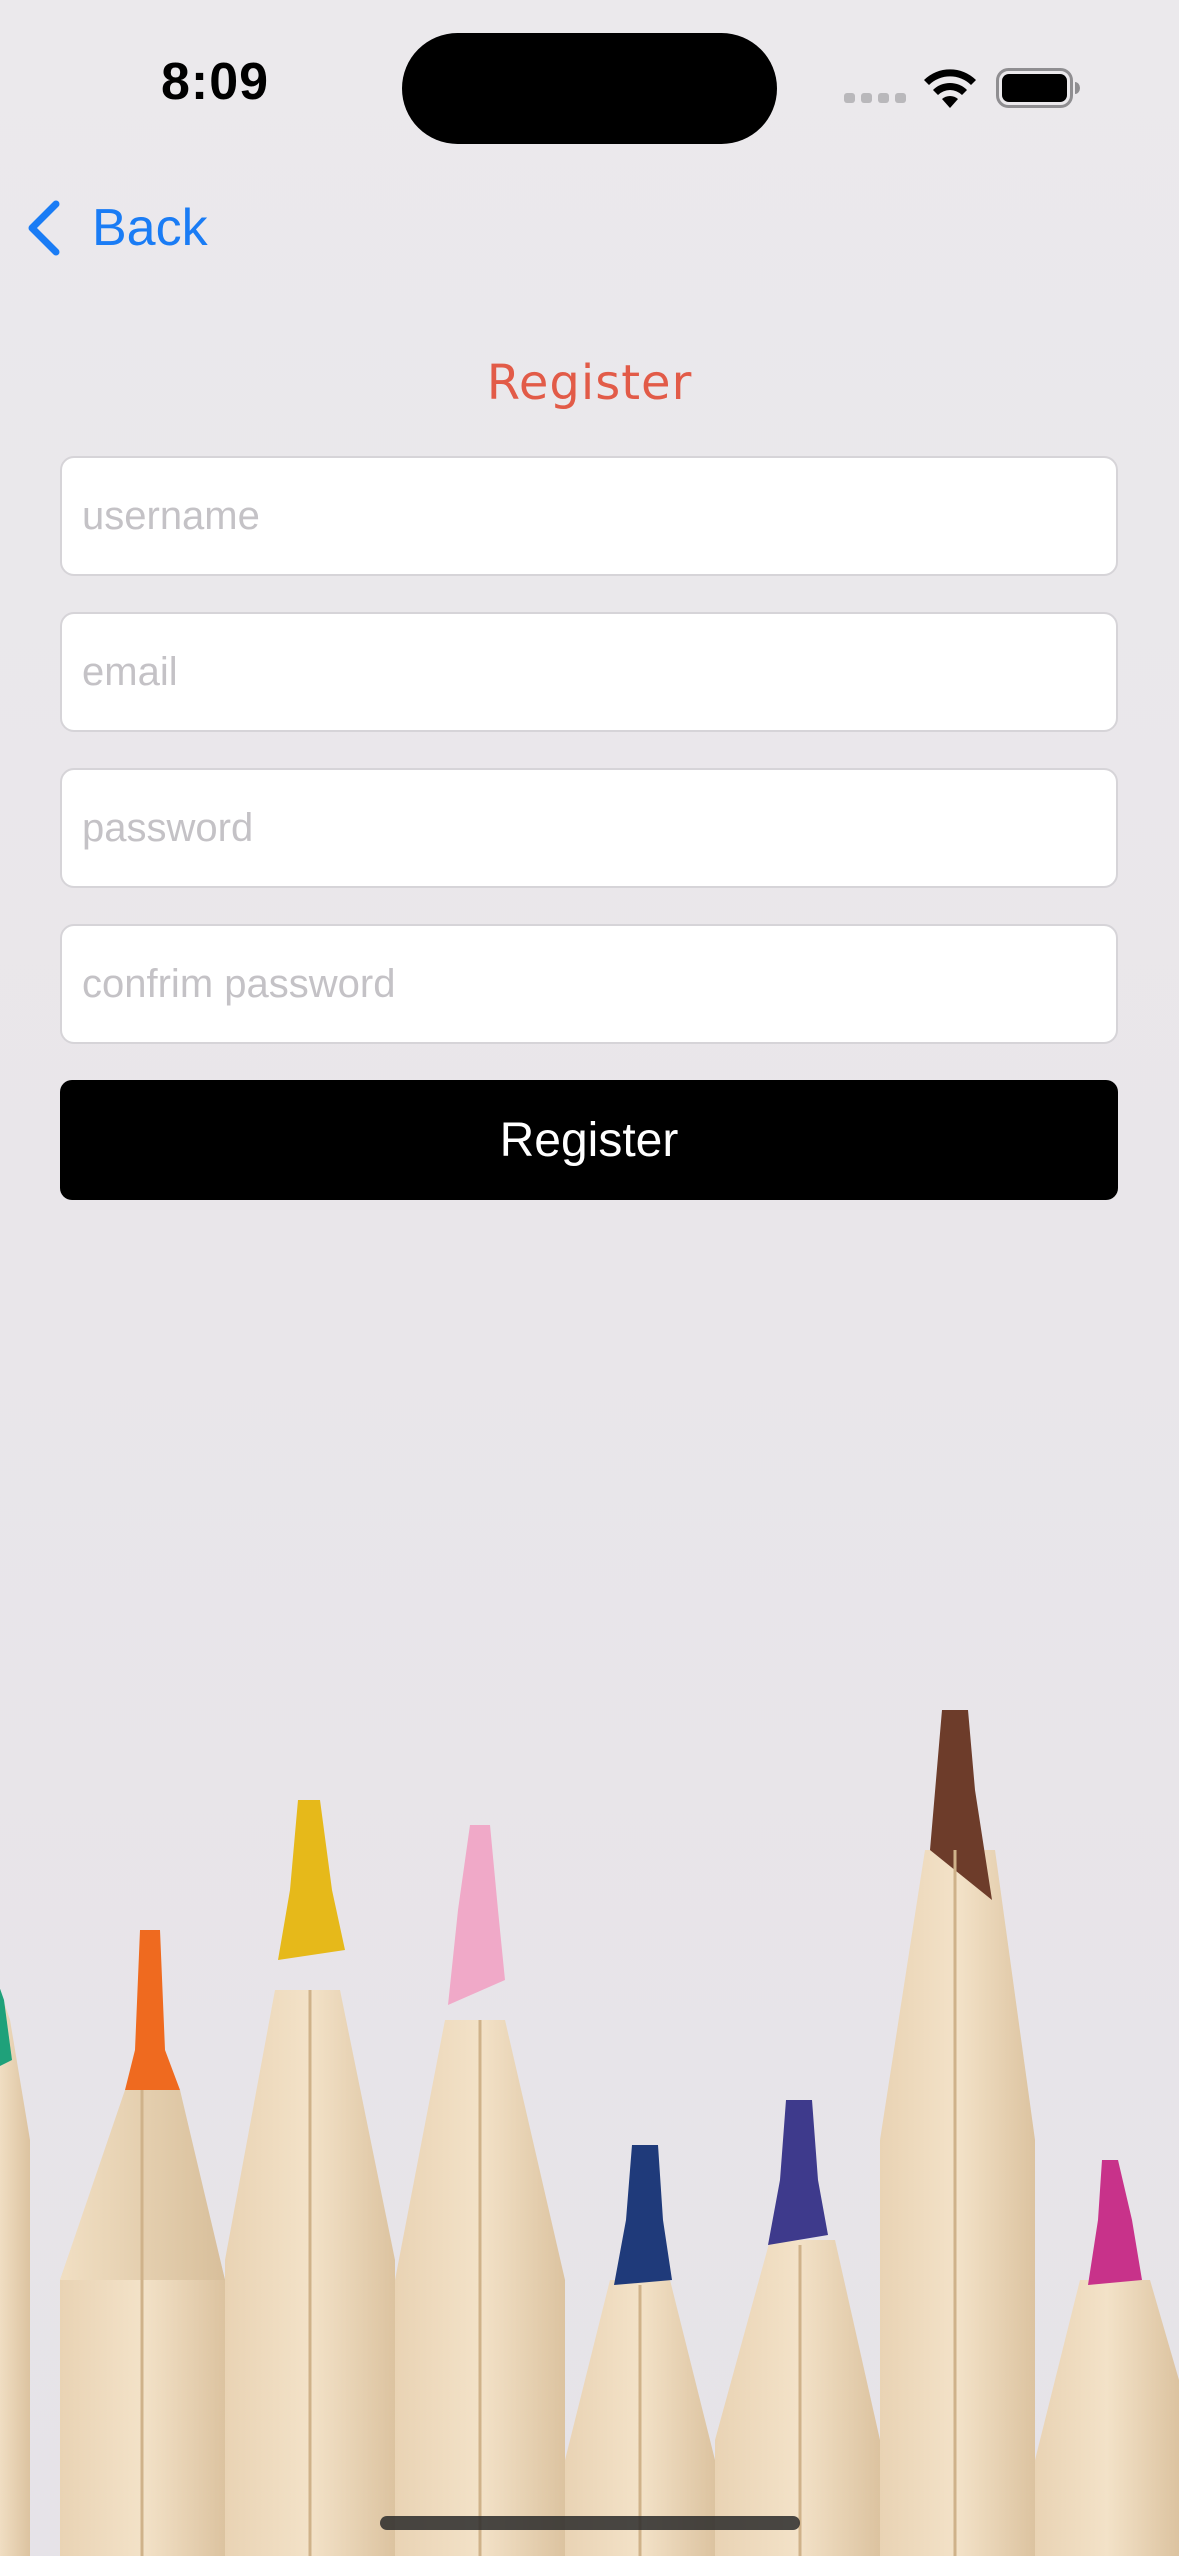 The image size is (1179, 2556). What do you see at coordinates (44, 228) in the screenshot?
I see `chevron-left-icon` at bounding box center [44, 228].